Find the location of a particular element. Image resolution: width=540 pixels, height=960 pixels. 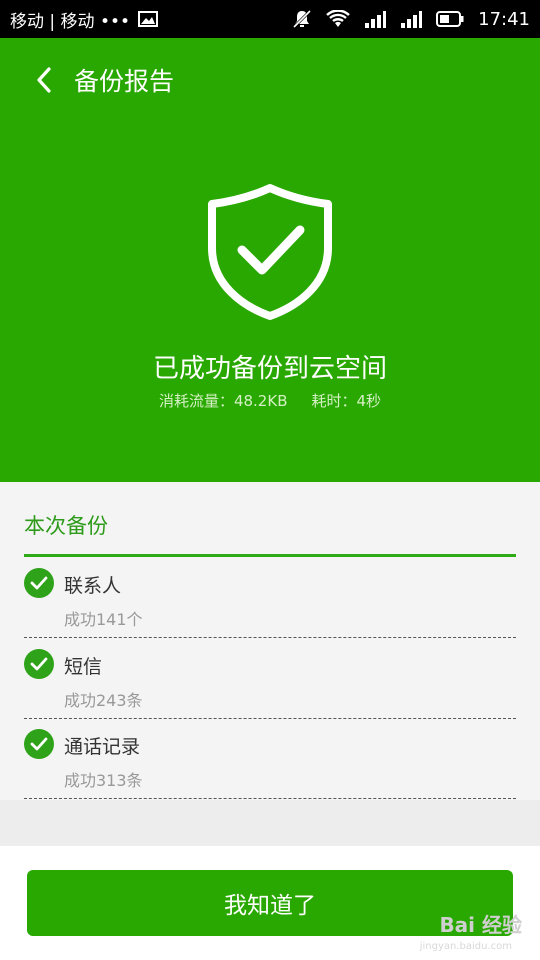

item-name: 联系人 is located at coordinates (93, 586).